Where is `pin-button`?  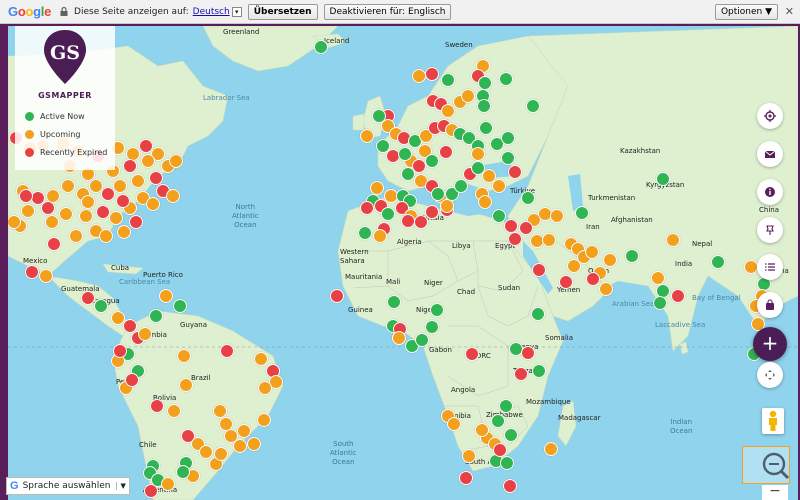
pin-button is located at coordinates (770, 230).